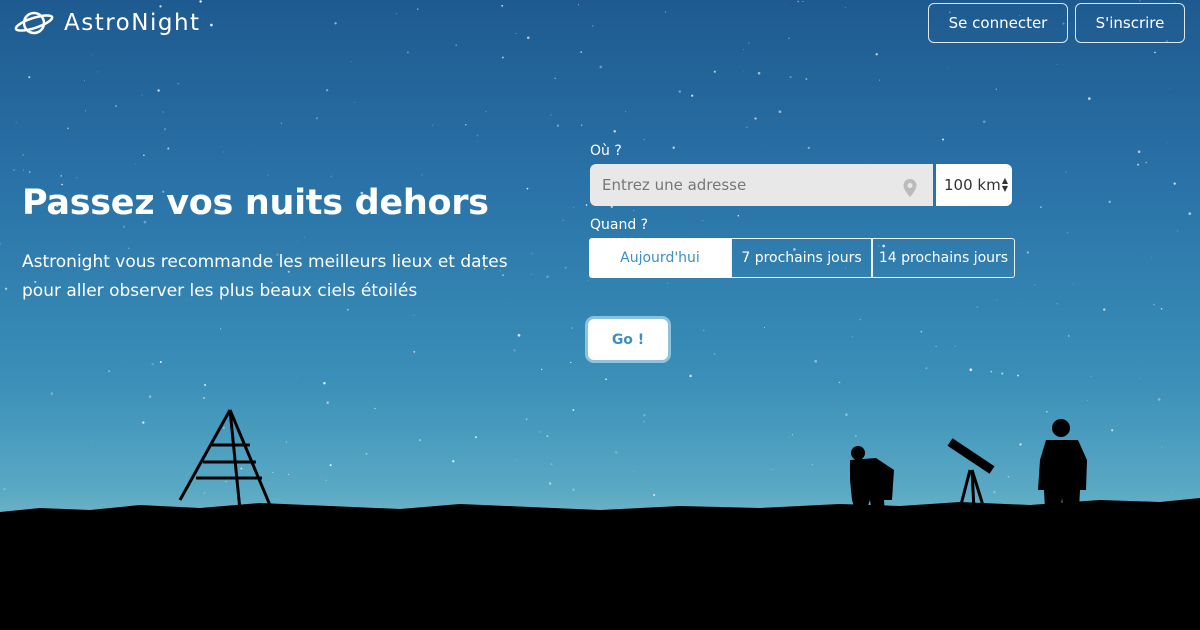 The width and height of the screenshot is (1200, 630). What do you see at coordinates (628, 339) in the screenshot?
I see `go-button: Go !` at bounding box center [628, 339].